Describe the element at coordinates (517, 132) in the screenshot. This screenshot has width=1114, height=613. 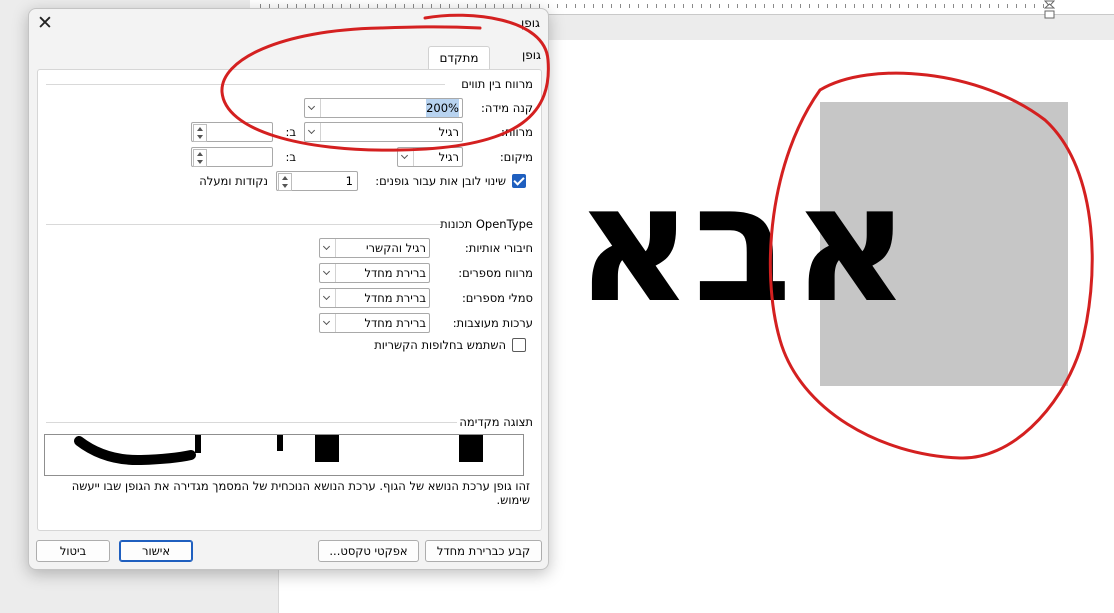
I see `spacing-label: מרווח:` at that location.